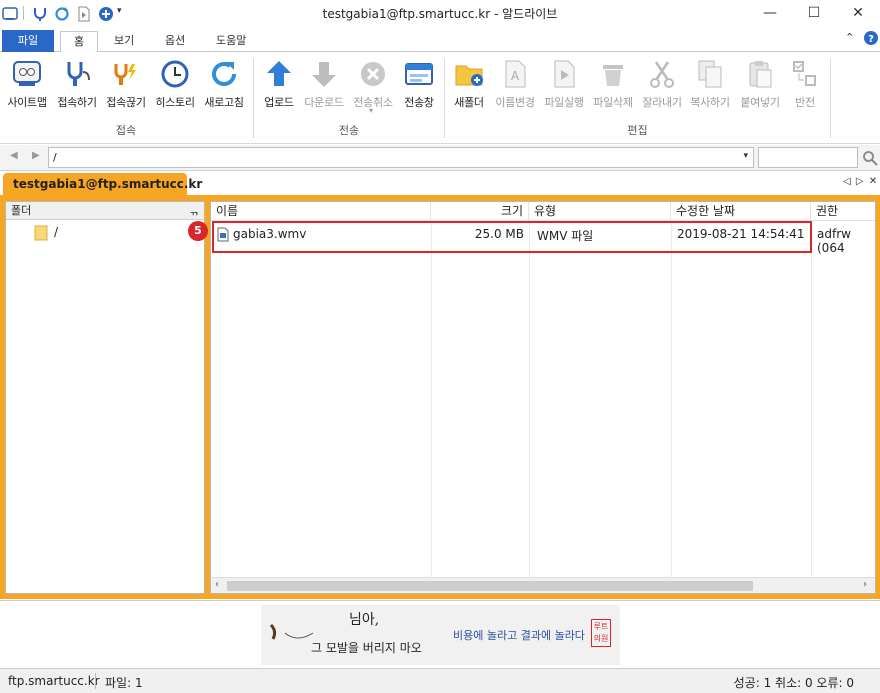 This screenshot has width=880, height=693. What do you see at coordinates (849, 37) in the screenshot?
I see `chevron-up-icon: ⌃` at bounding box center [849, 37].